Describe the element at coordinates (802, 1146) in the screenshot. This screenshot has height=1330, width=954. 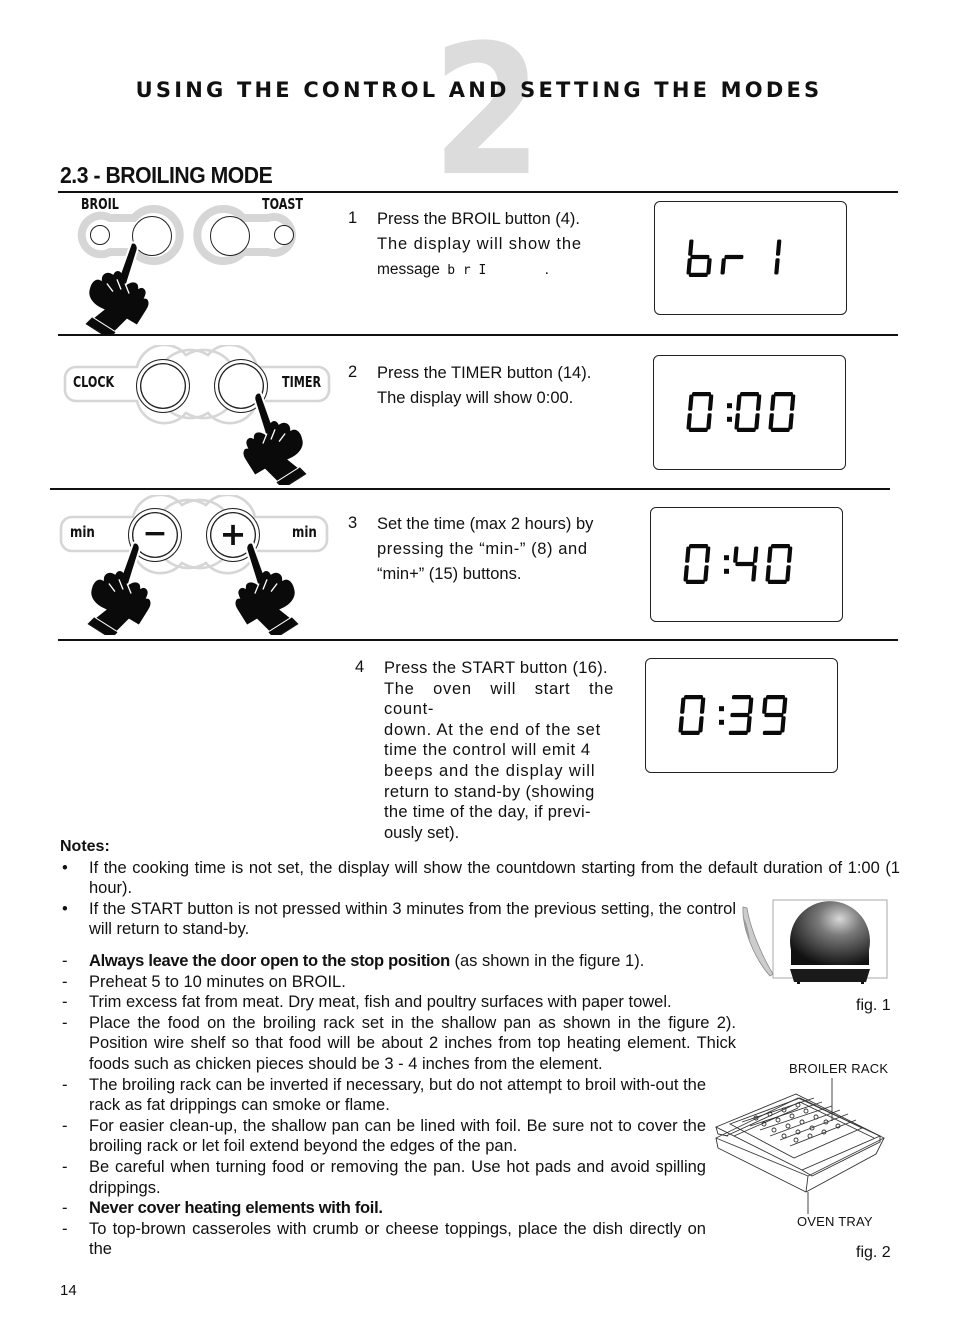
I see `figure-2-broiler-rack` at that location.